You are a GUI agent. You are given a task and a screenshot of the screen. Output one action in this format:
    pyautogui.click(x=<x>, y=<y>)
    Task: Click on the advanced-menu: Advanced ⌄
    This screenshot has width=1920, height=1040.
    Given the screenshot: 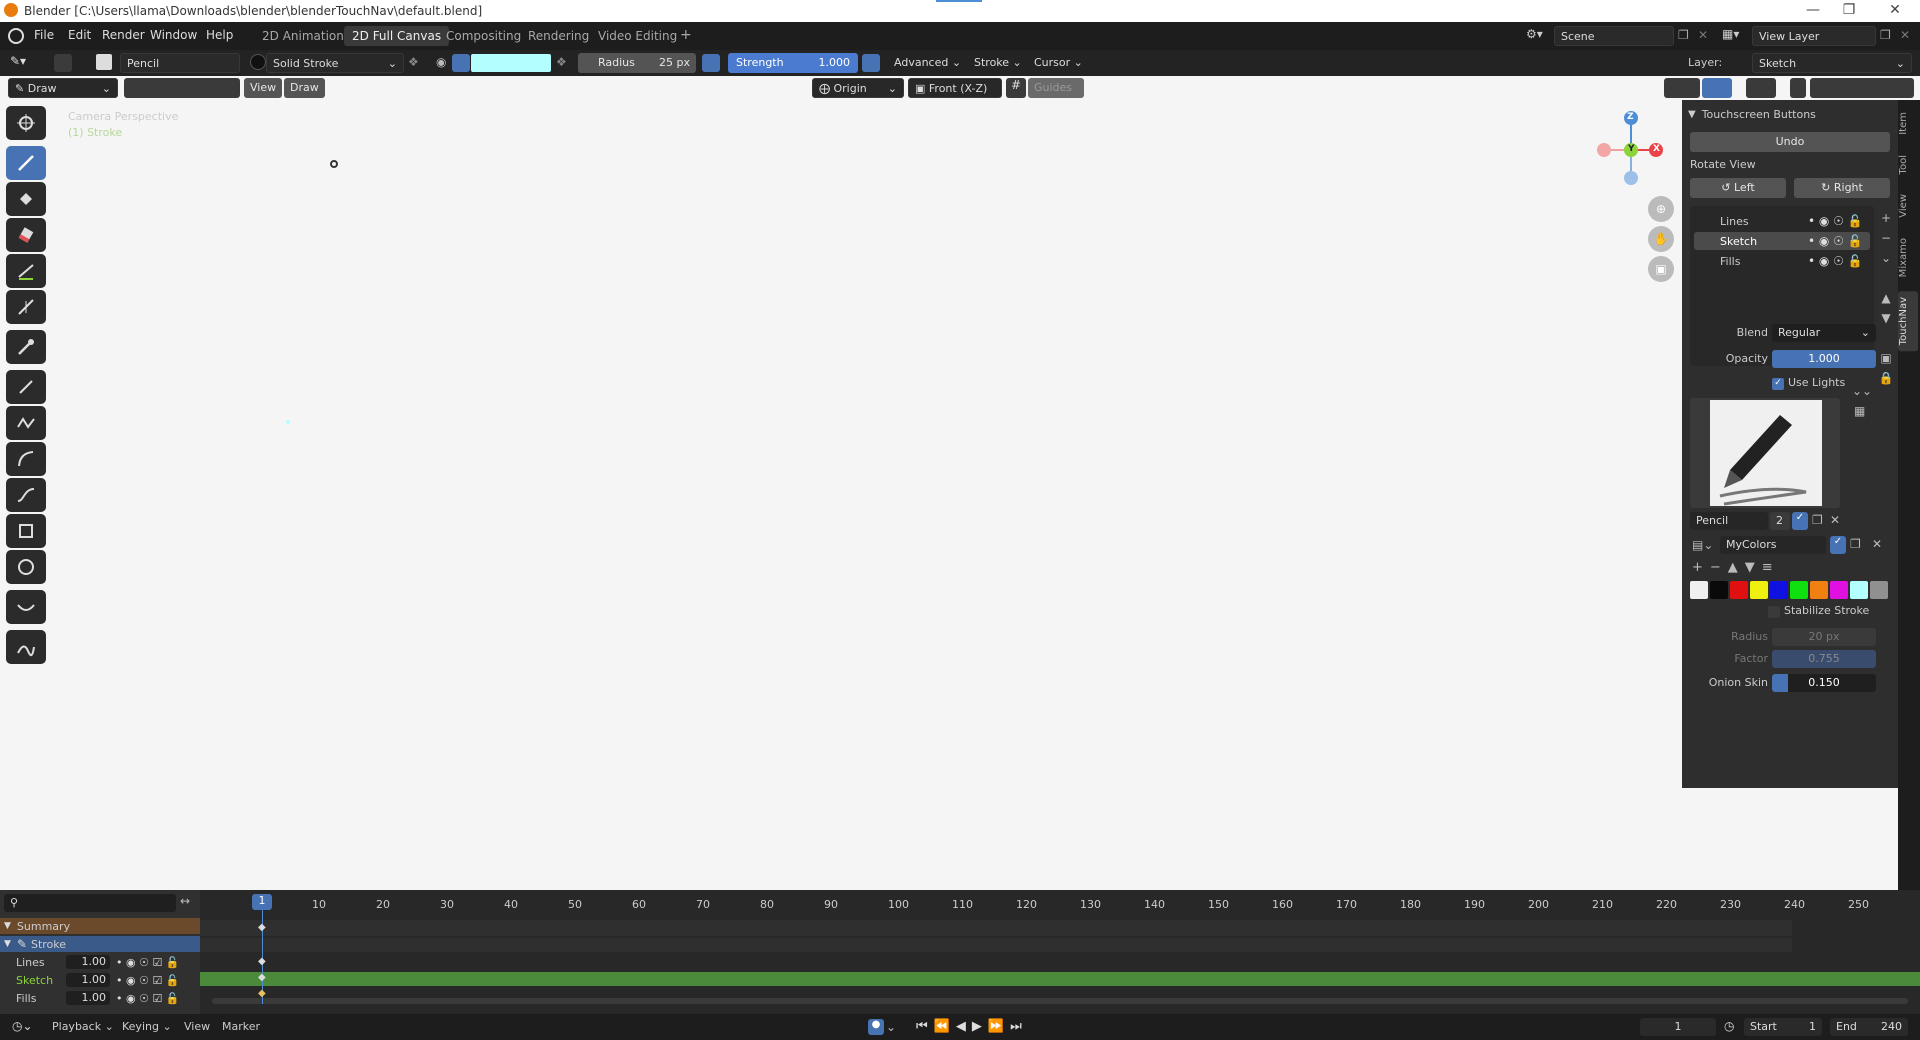 What is the action you would take?
    pyautogui.click(x=927, y=62)
    